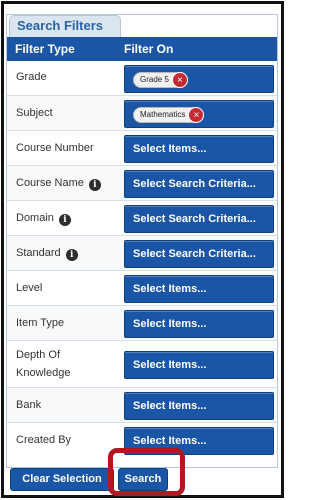 The height and width of the screenshot is (500, 320). I want to click on filters-header: Filter Type Filter On, so click(142, 49).